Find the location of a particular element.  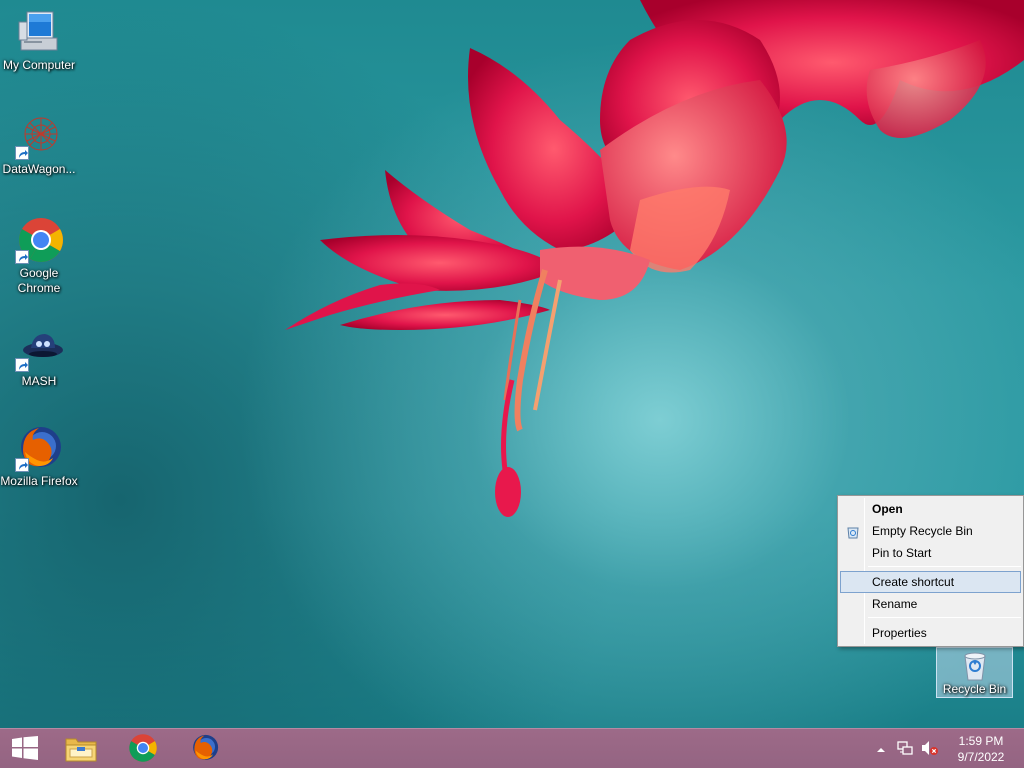

desktop-icon-recycle-bin: Recycle Bin is located at coordinates (974, 672).